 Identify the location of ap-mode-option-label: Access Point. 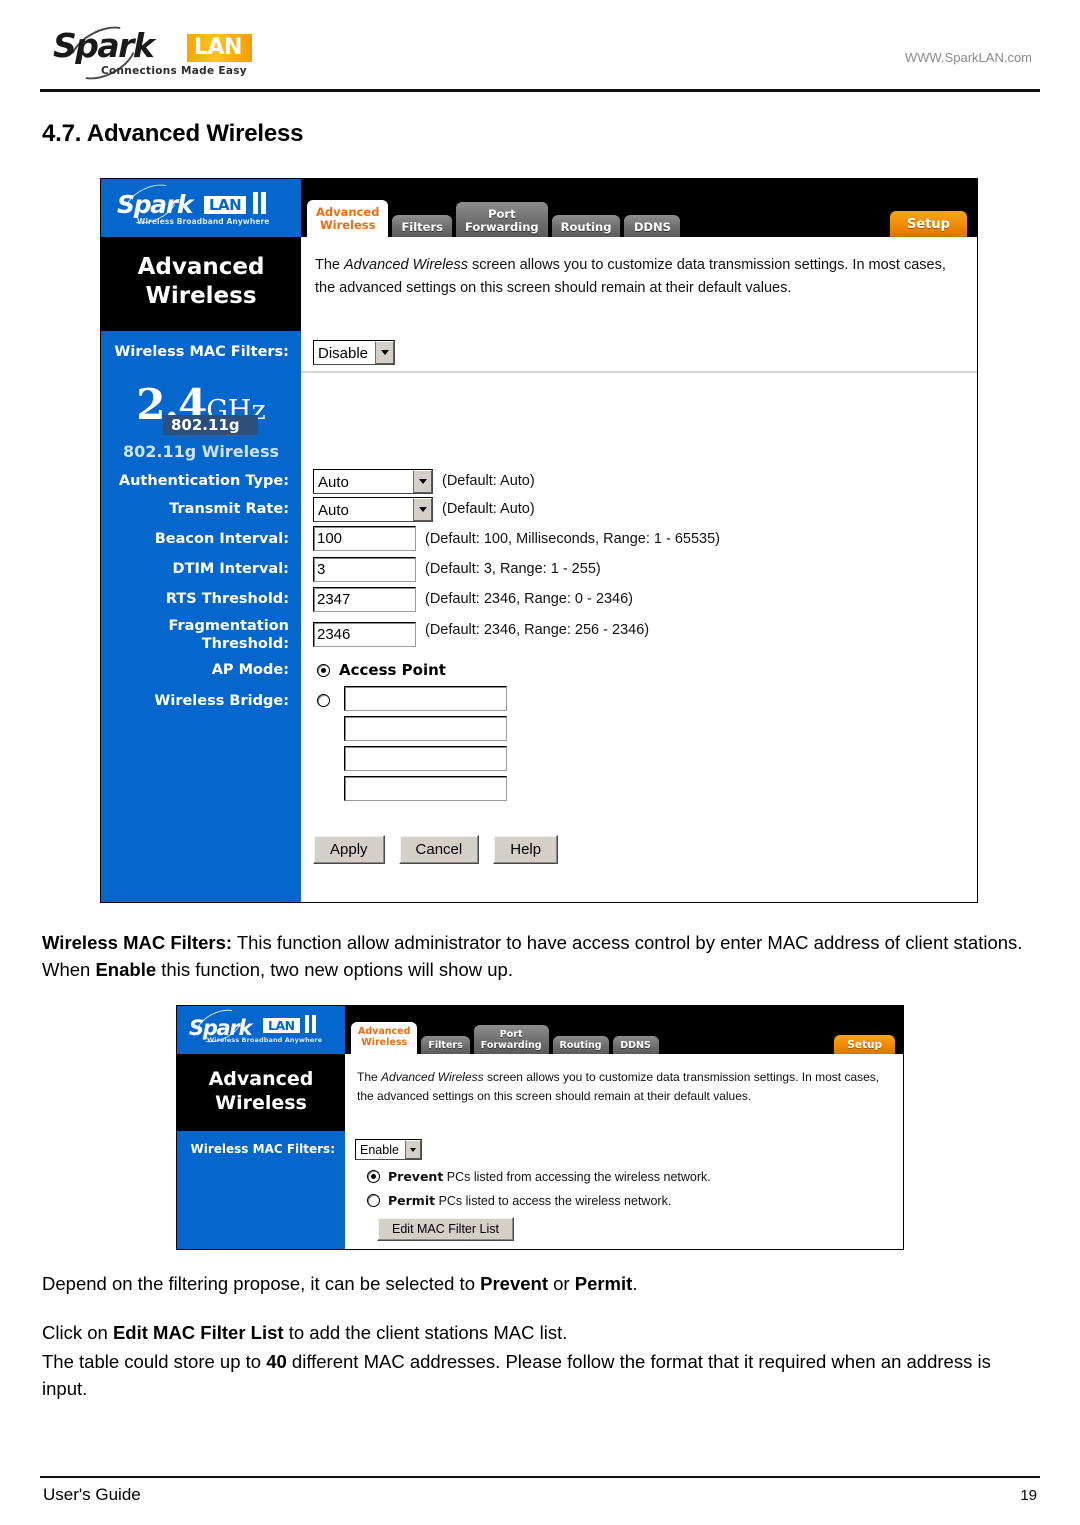
(392, 670).